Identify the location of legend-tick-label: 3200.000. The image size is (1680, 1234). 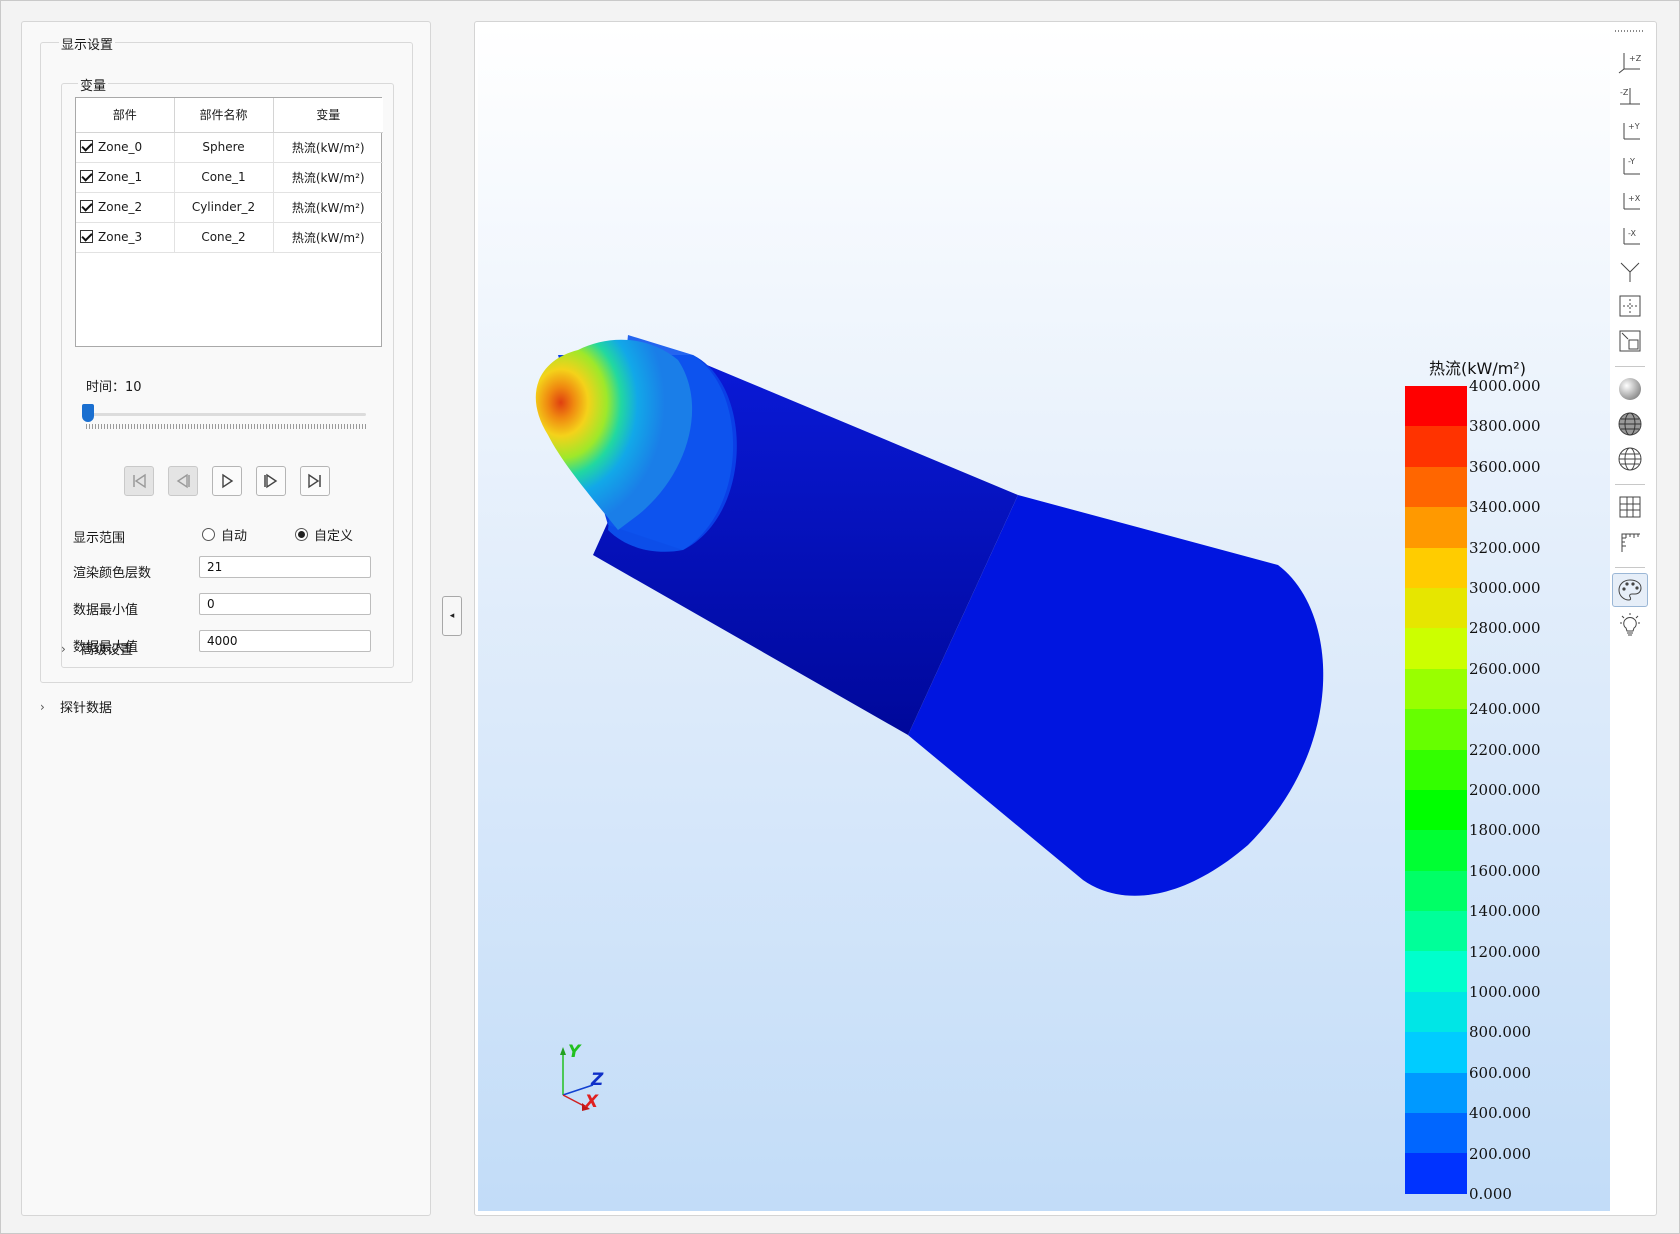
(1505, 547).